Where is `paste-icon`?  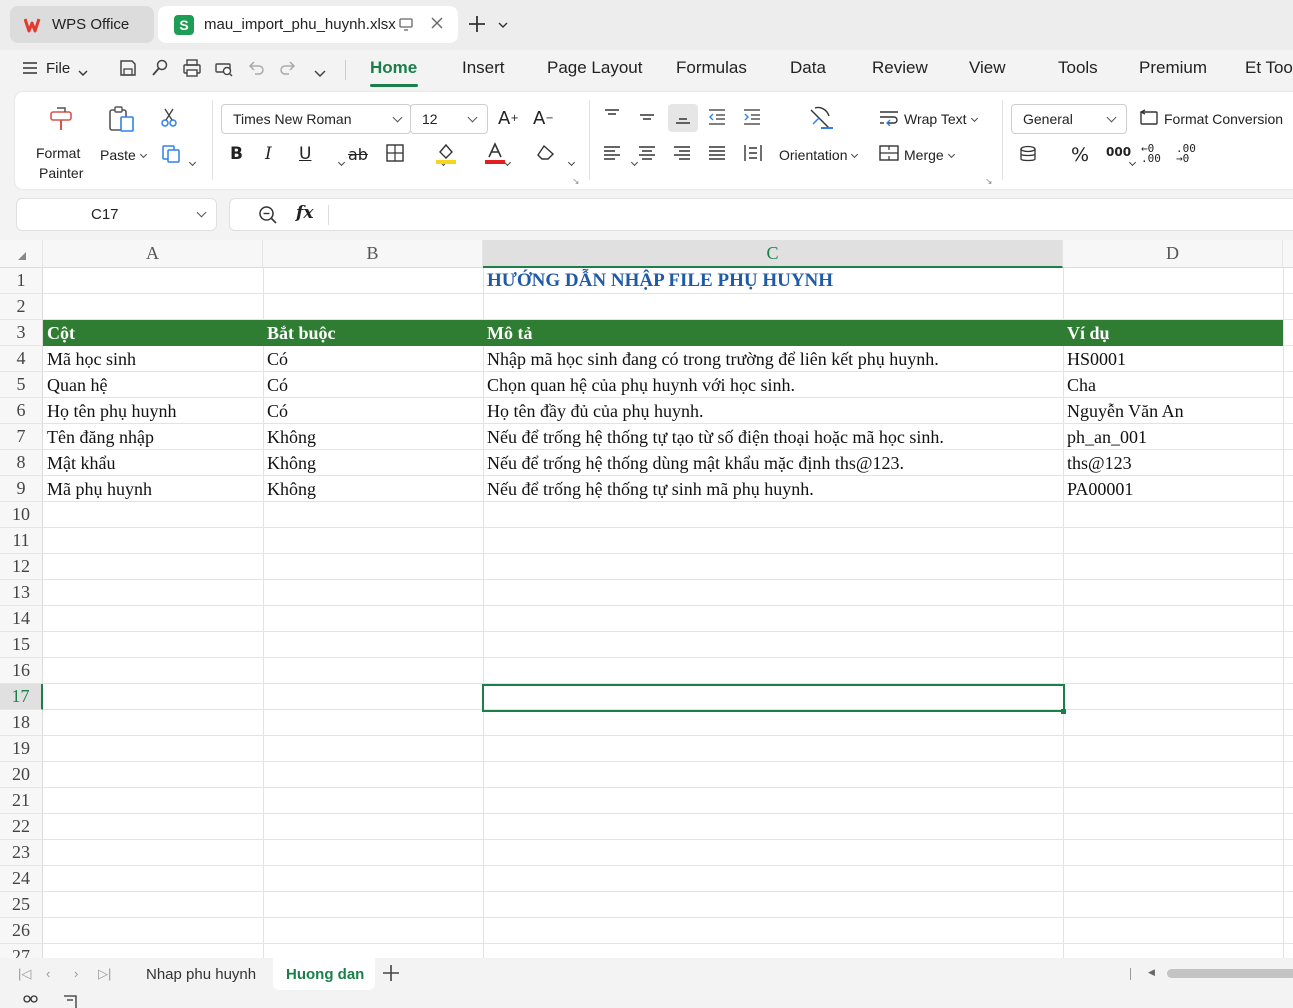
paste-icon is located at coordinates (122, 119).